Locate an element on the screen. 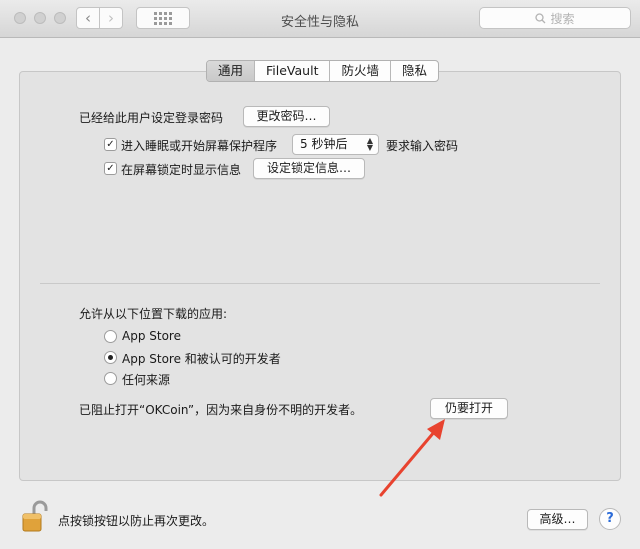 The image size is (640, 549). search-icon is located at coordinates (540, 17).